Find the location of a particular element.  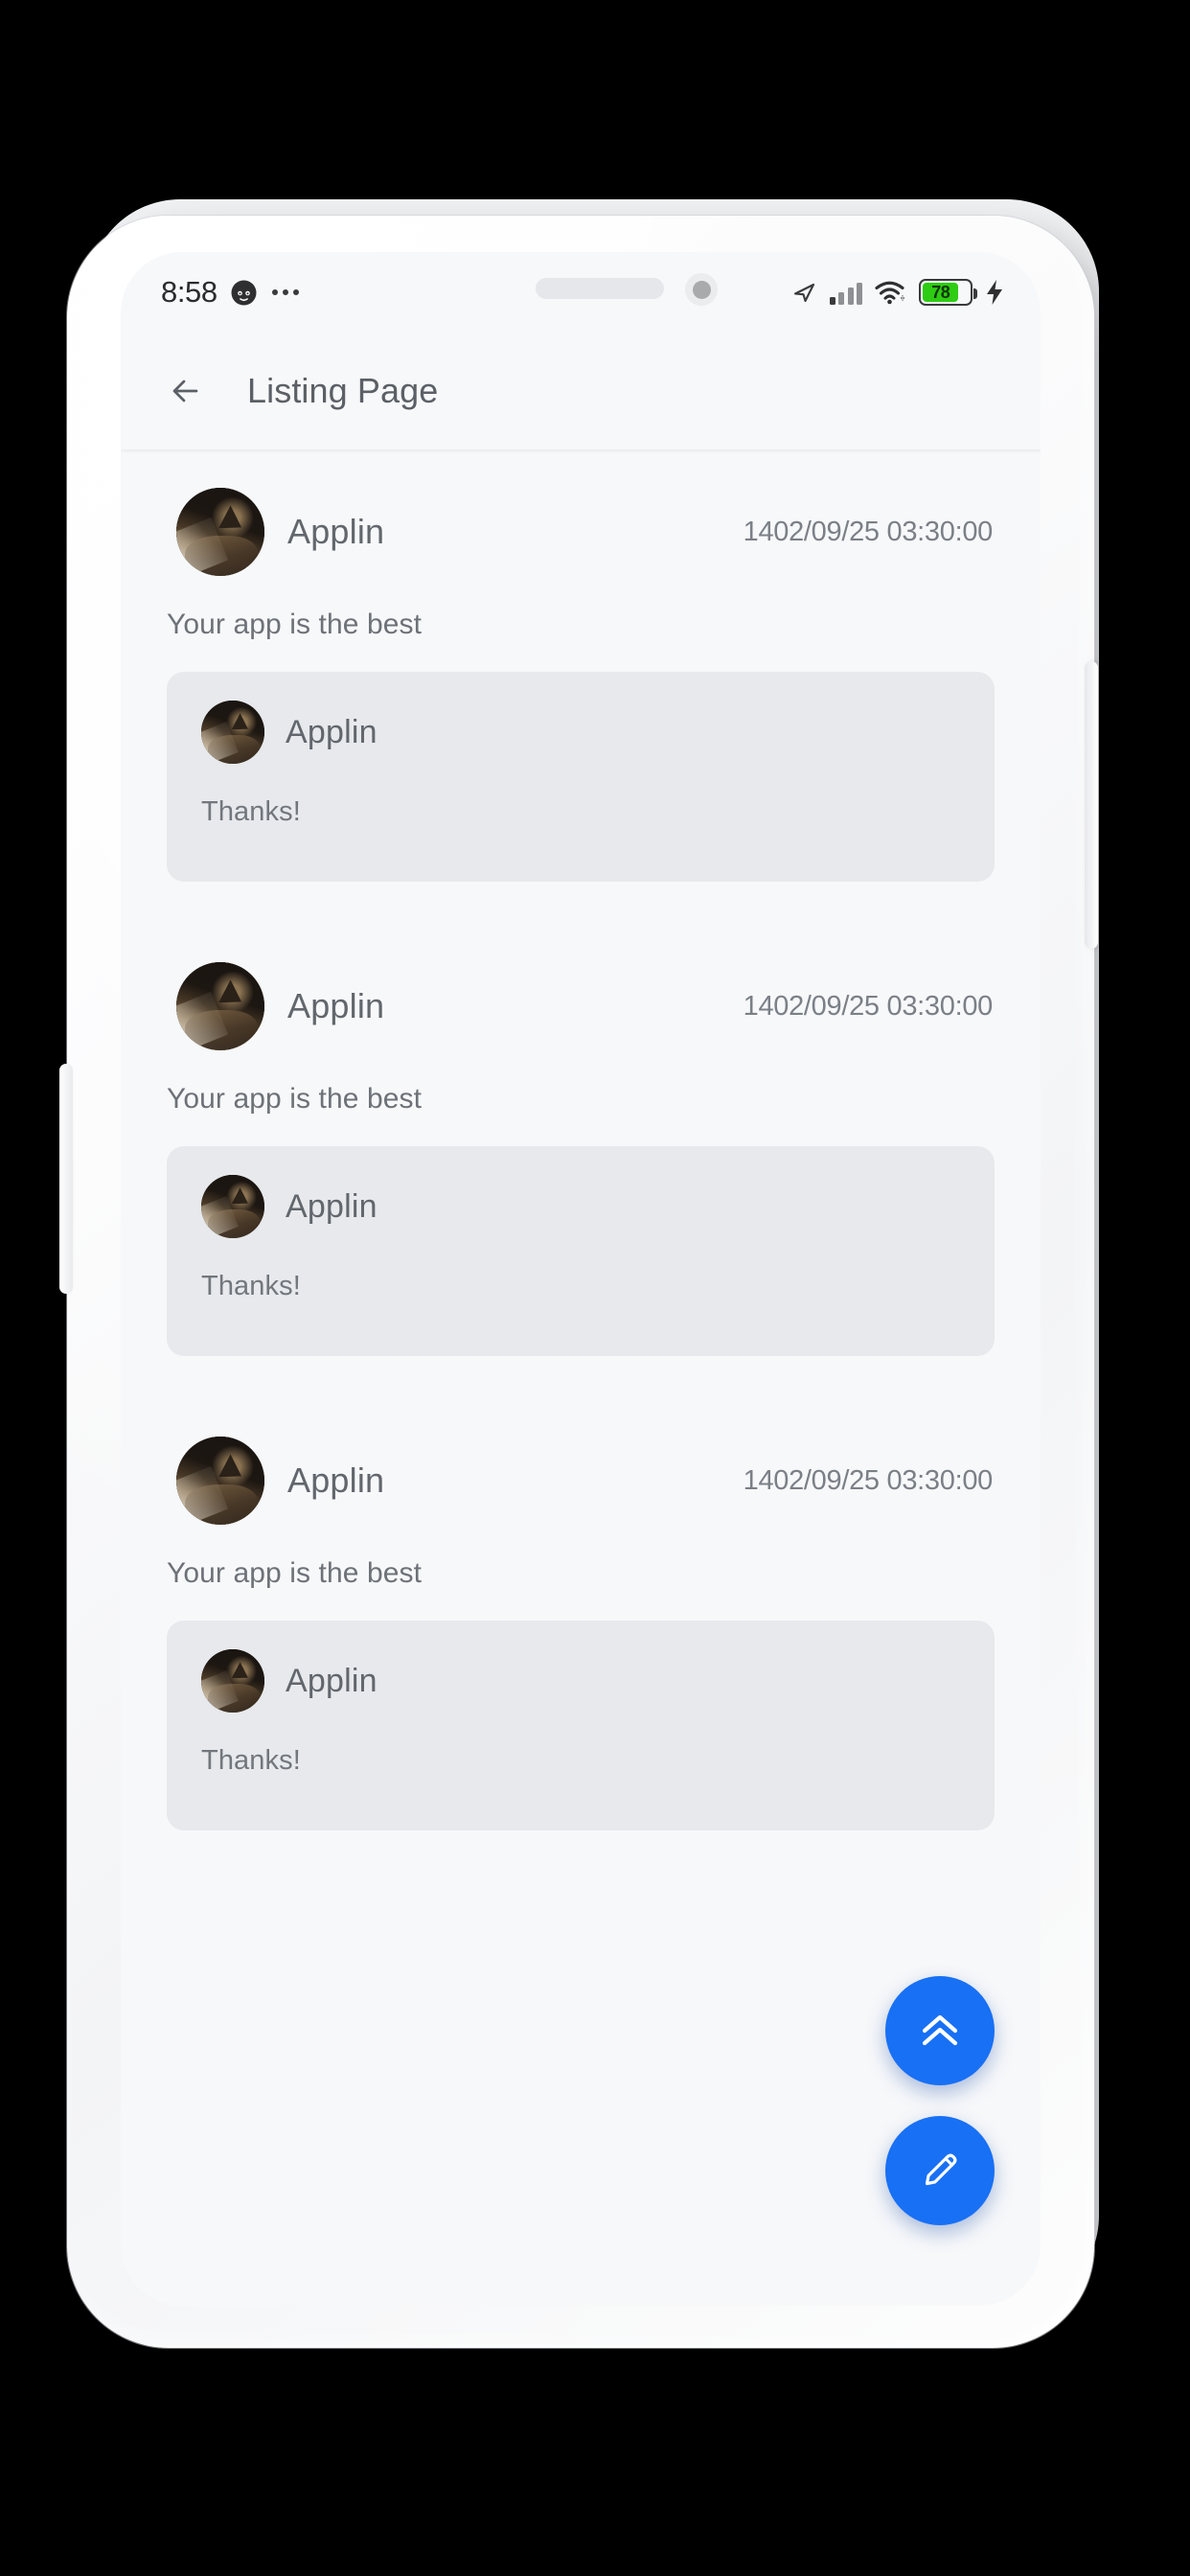

charging-bolt-icon is located at coordinates (995, 292).